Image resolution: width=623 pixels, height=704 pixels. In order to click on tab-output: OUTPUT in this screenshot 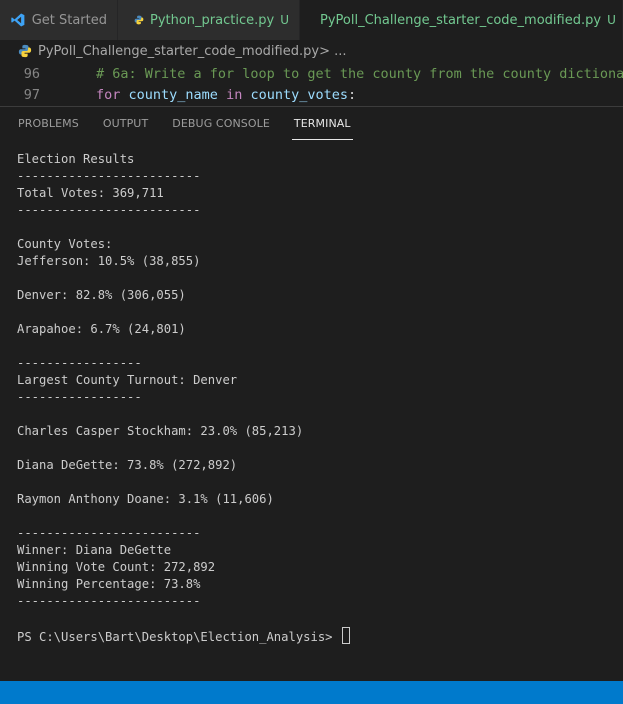, I will do `click(125, 124)`.